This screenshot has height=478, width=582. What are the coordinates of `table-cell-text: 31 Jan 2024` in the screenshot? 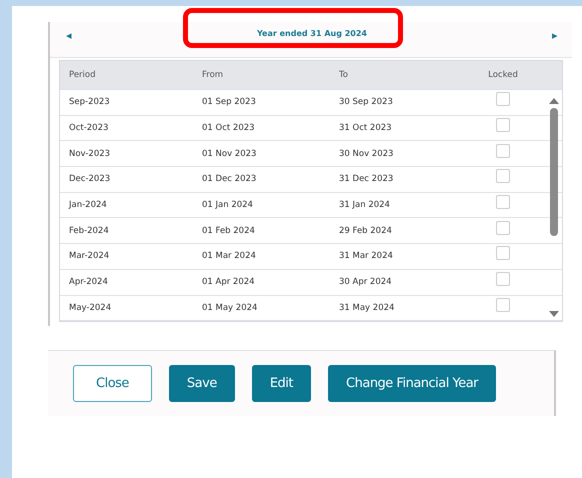 It's located at (364, 205).